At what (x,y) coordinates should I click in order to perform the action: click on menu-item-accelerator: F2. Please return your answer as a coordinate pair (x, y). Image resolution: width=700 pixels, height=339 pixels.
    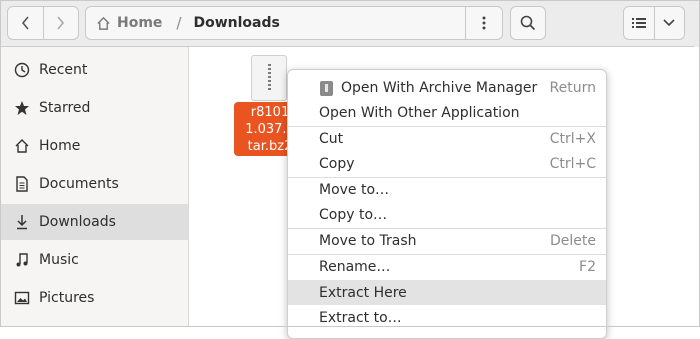
    Looking at the image, I should click on (587, 266).